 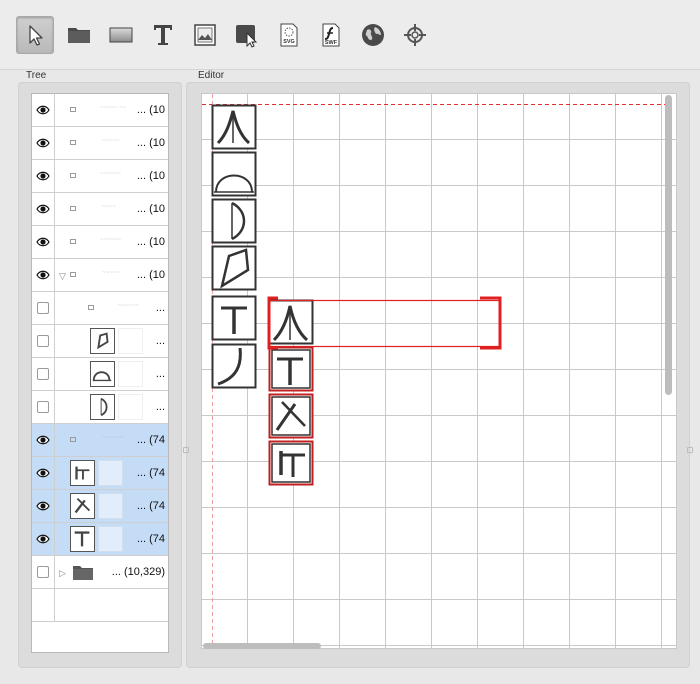 What do you see at coordinates (100, 143) in the screenshot?
I see `tree-row: ~~~~~ ... (10` at bounding box center [100, 143].